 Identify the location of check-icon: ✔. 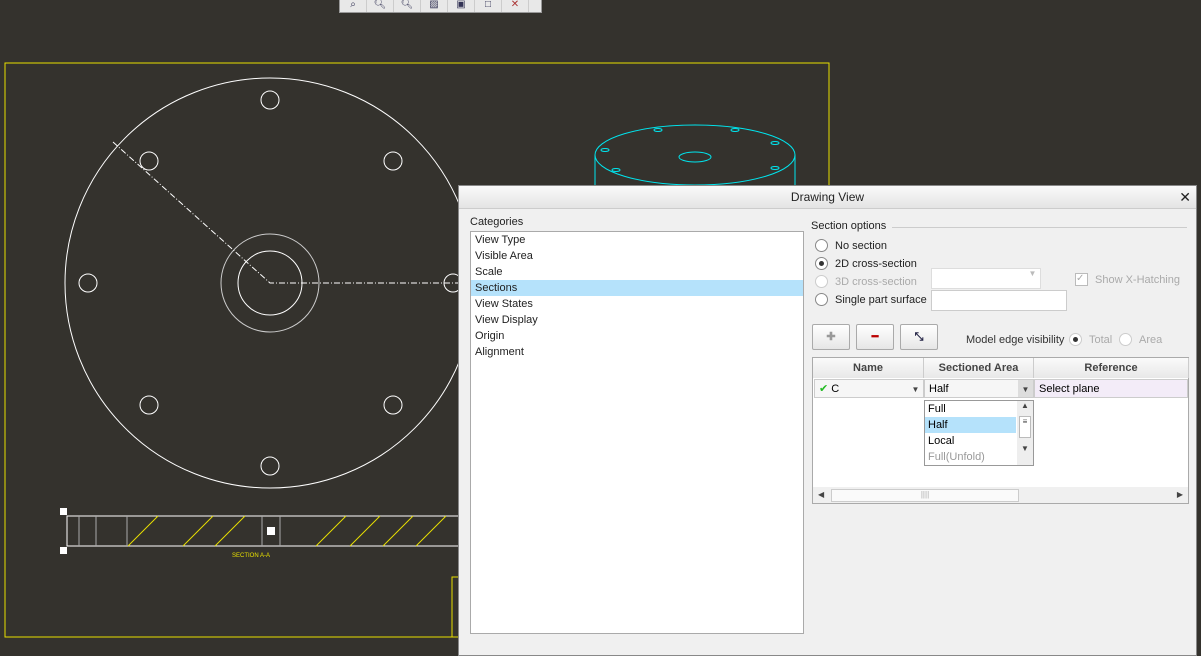
(824, 389).